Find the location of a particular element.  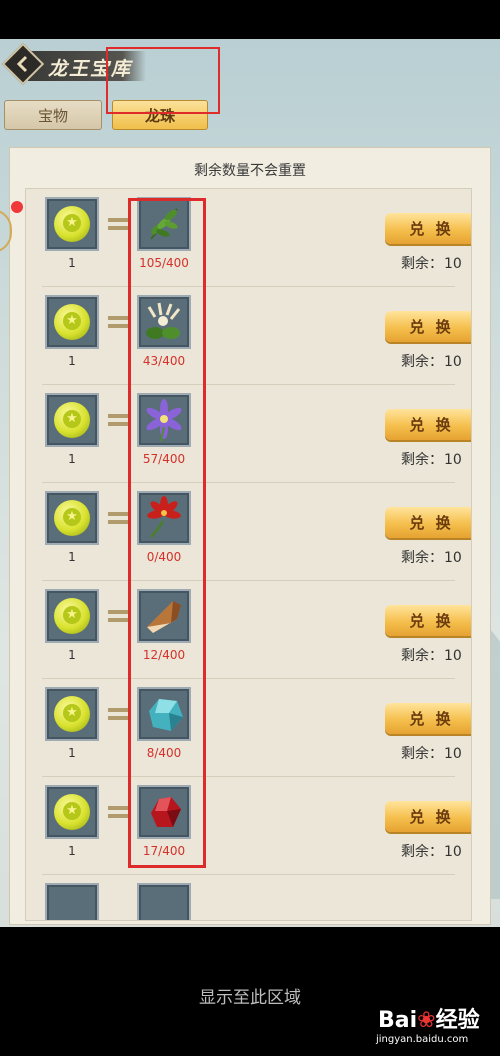

exchange-row: ★ 1 0/400 兑 换 剩余：10 is located at coordinates (248, 532).